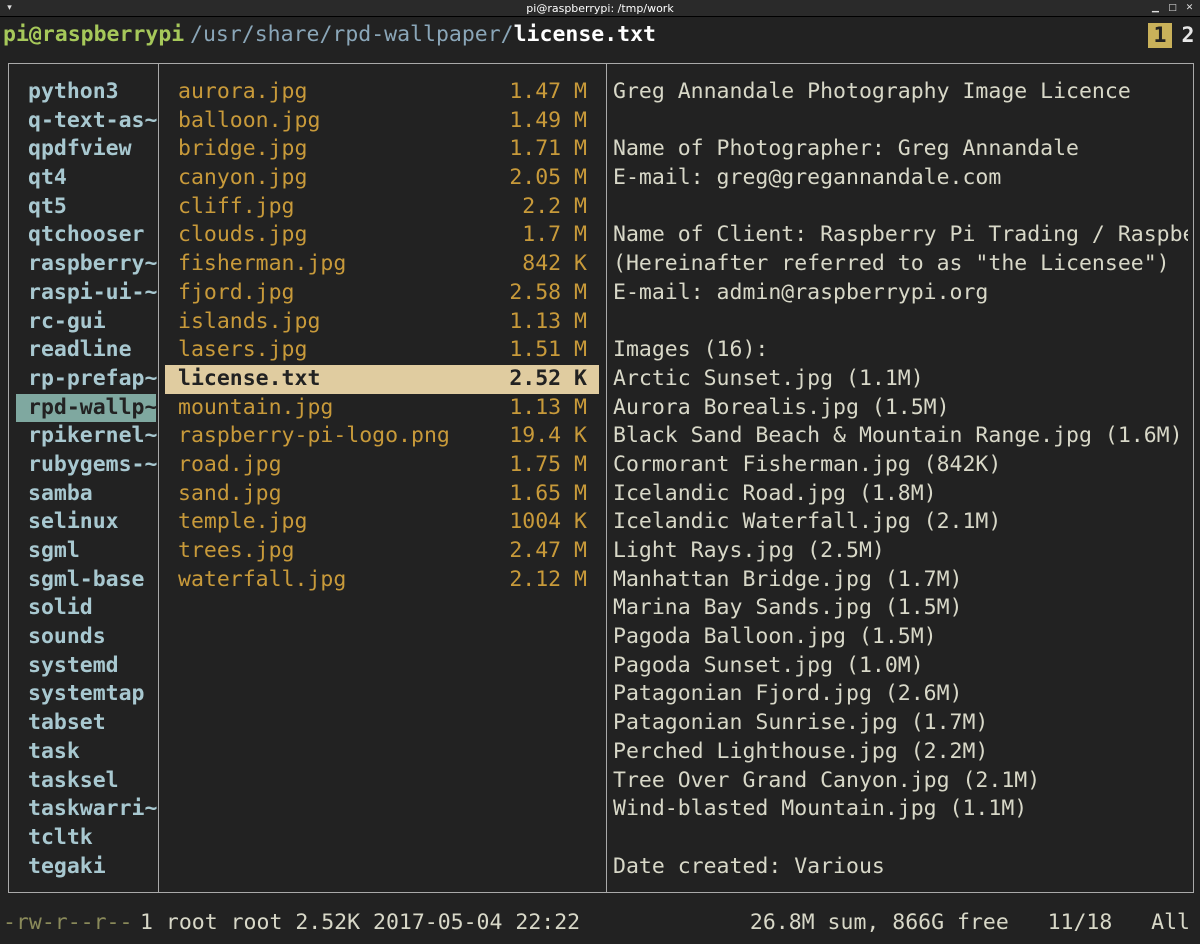 This screenshot has width=1200, height=944. What do you see at coordinates (86, 235) in the screenshot?
I see `parent-dir-item: qtchooser` at bounding box center [86, 235].